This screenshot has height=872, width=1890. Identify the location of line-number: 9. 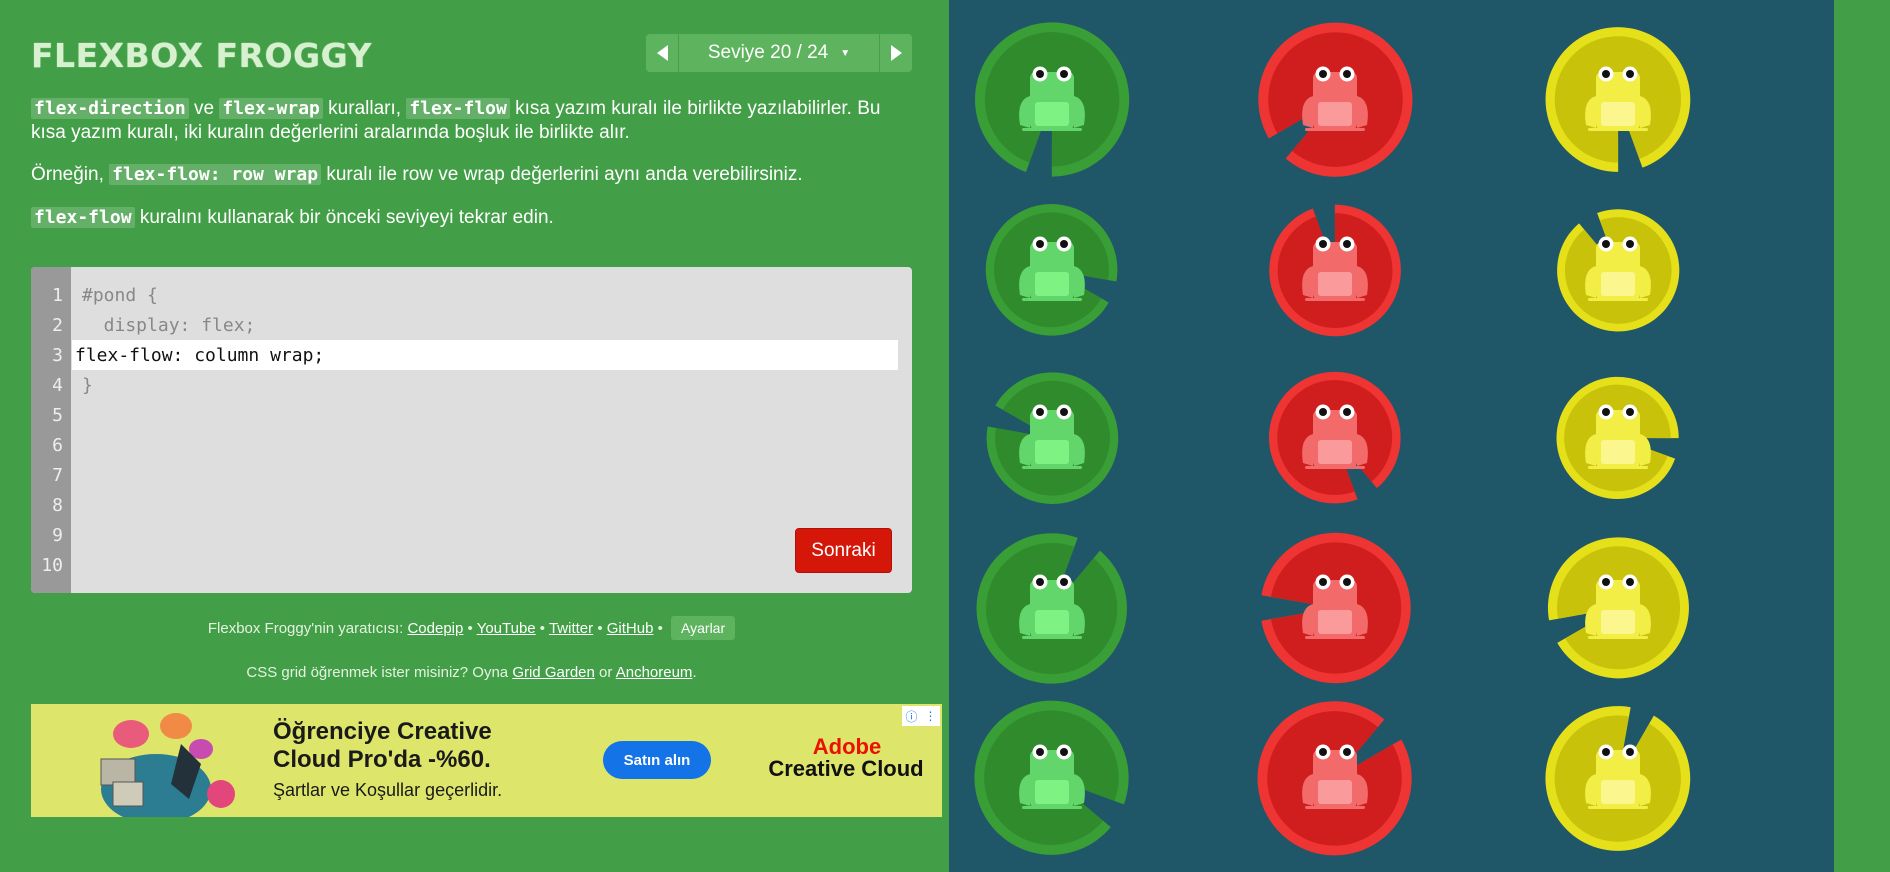
(57, 535).